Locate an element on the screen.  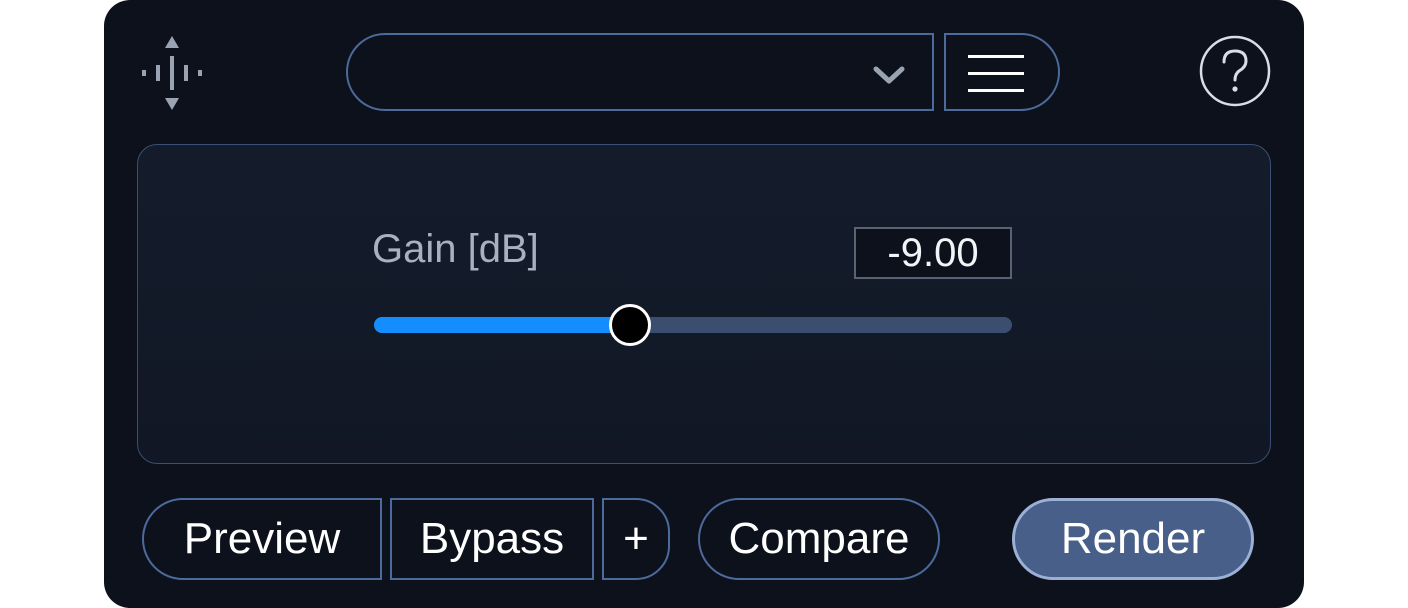
help-button is located at coordinates (1235, 71).